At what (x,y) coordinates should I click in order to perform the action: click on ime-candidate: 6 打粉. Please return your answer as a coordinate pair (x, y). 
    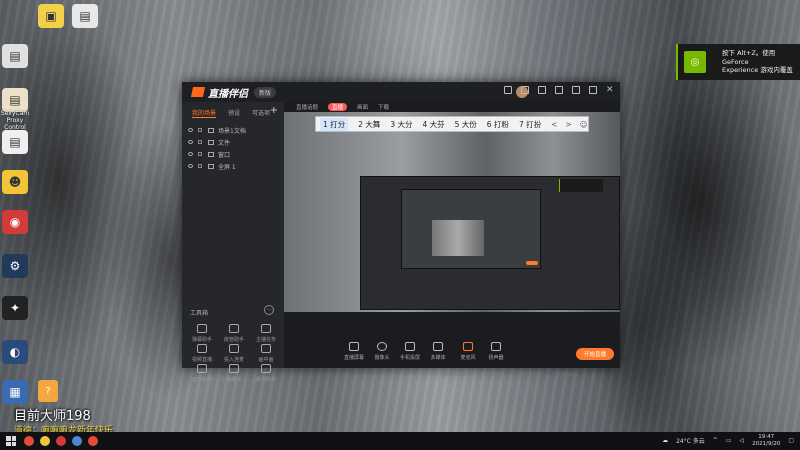
    Looking at the image, I should click on (498, 124).